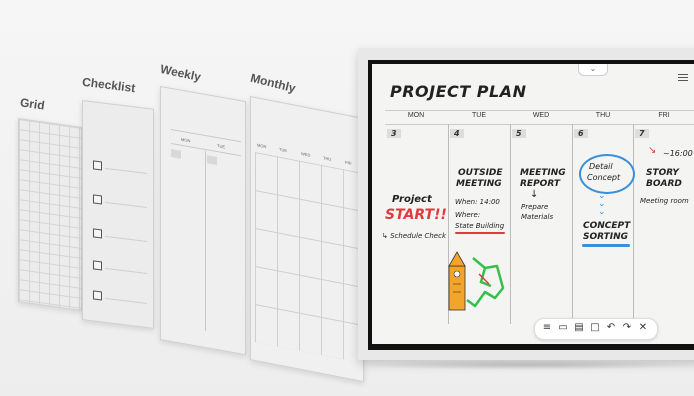 The height and width of the screenshot is (396, 694). I want to click on square-icon: □, so click(595, 327).